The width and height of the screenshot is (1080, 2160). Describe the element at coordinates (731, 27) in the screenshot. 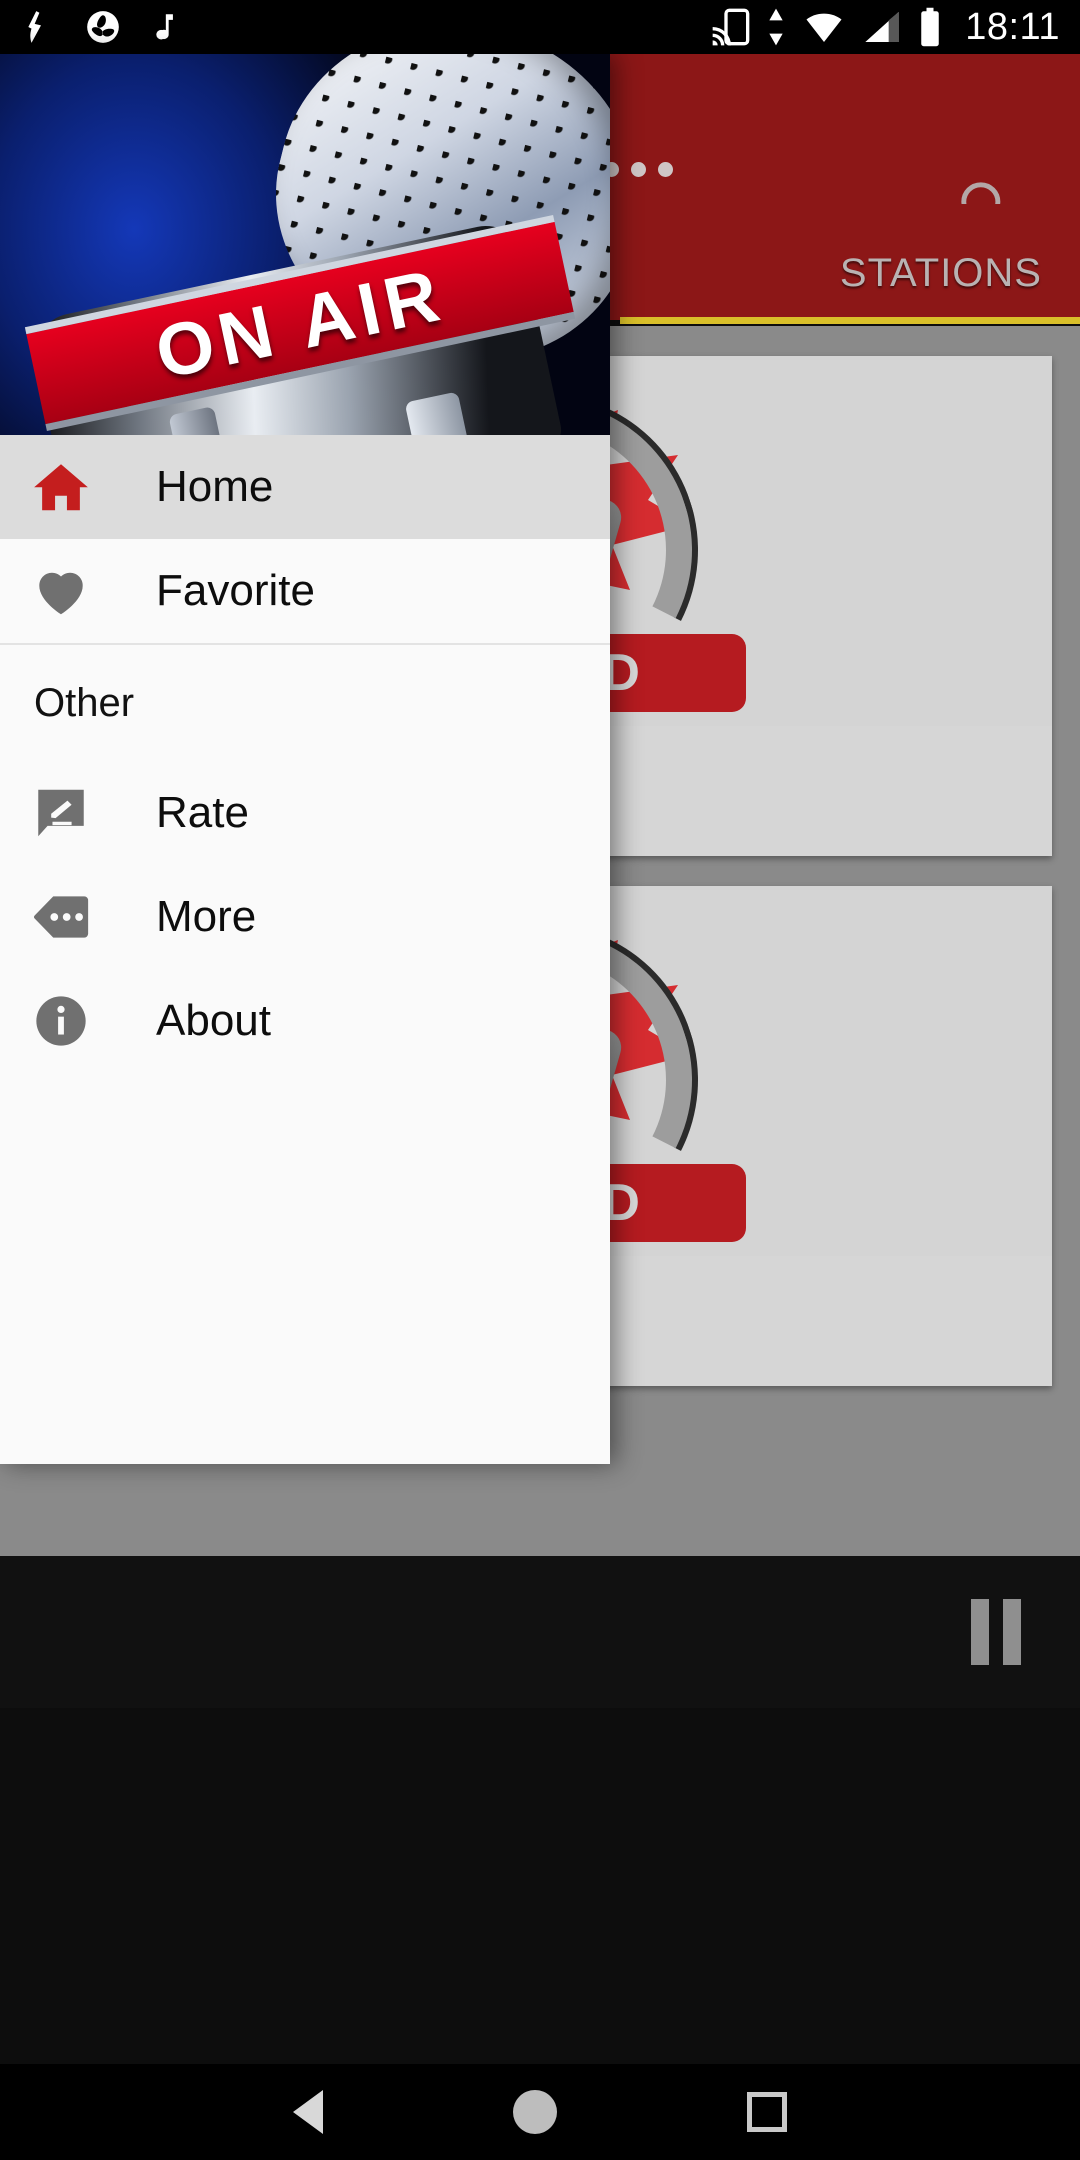

I see `cast-screen-icon` at that location.